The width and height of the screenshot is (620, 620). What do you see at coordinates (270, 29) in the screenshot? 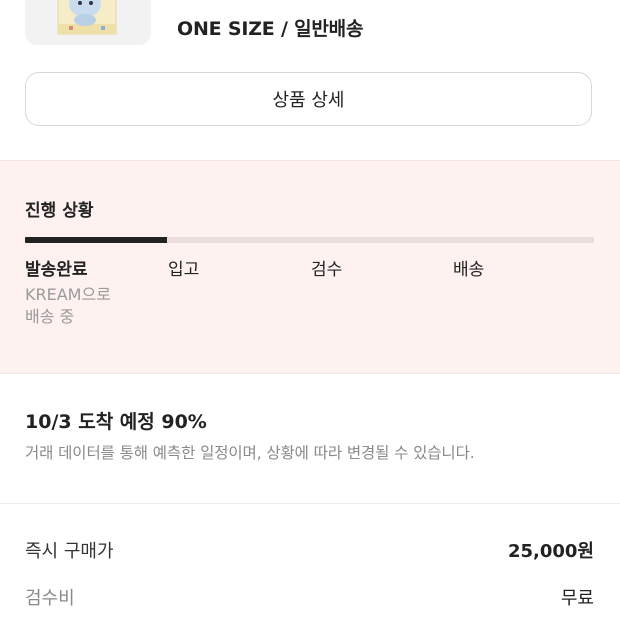
I see `product-option: ONE SIZE / 일반배송` at bounding box center [270, 29].